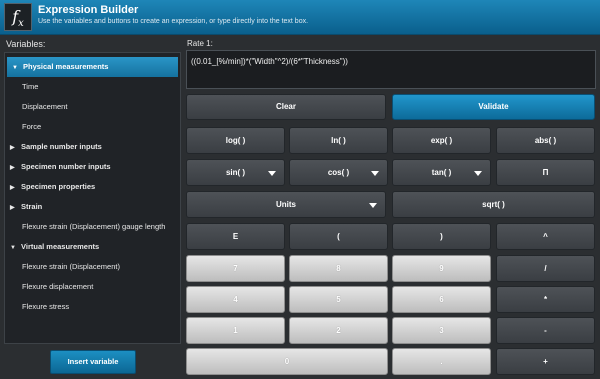 The width and height of the screenshot is (600, 379). Describe the element at coordinates (92, 307) in the screenshot. I see `variable-item: Flexure stress` at that location.